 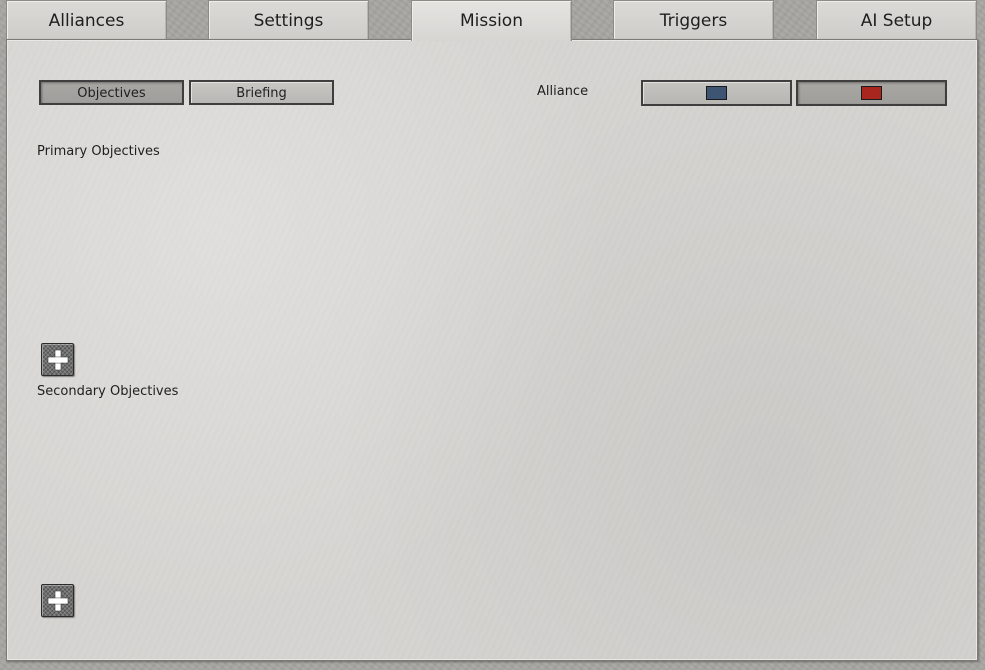 I want to click on add-secondary-objective-button, so click(x=57, y=600).